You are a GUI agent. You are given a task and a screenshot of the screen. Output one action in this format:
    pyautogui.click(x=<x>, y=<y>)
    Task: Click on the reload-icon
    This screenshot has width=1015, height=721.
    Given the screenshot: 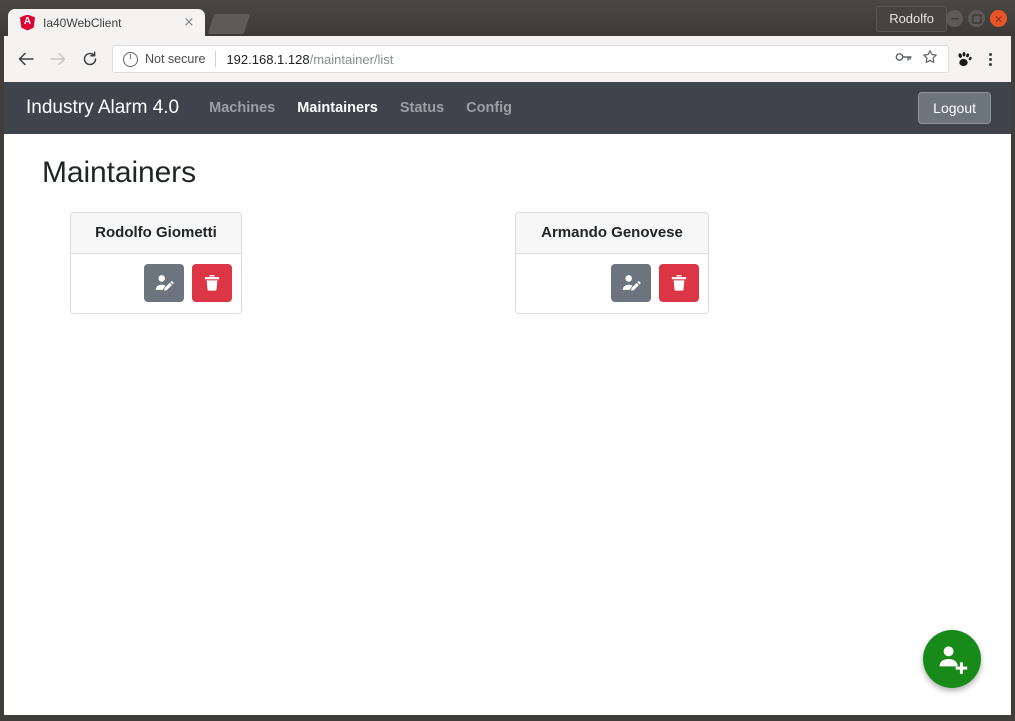 What is the action you would take?
    pyautogui.click(x=90, y=59)
    